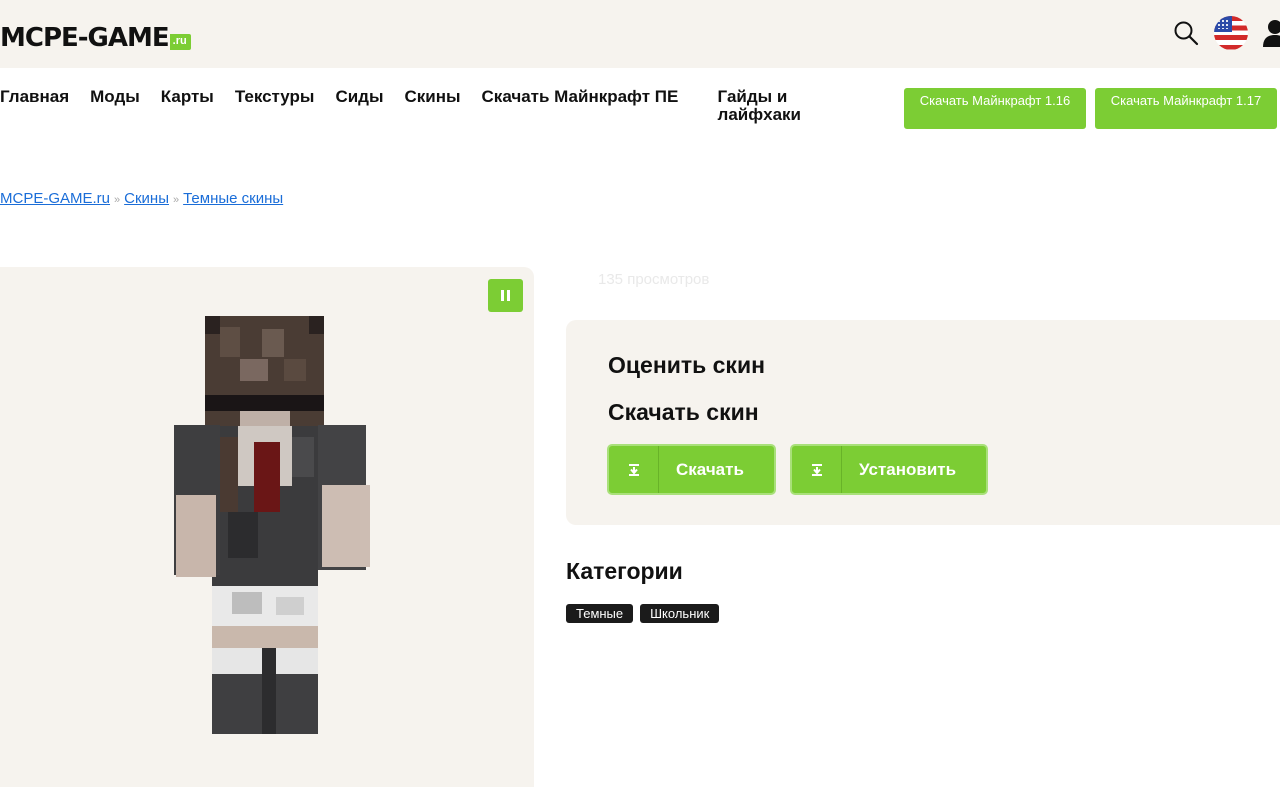 The height and width of the screenshot is (787, 1280). What do you see at coordinates (187, 97) in the screenshot?
I see `nav-maps: Карты` at bounding box center [187, 97].